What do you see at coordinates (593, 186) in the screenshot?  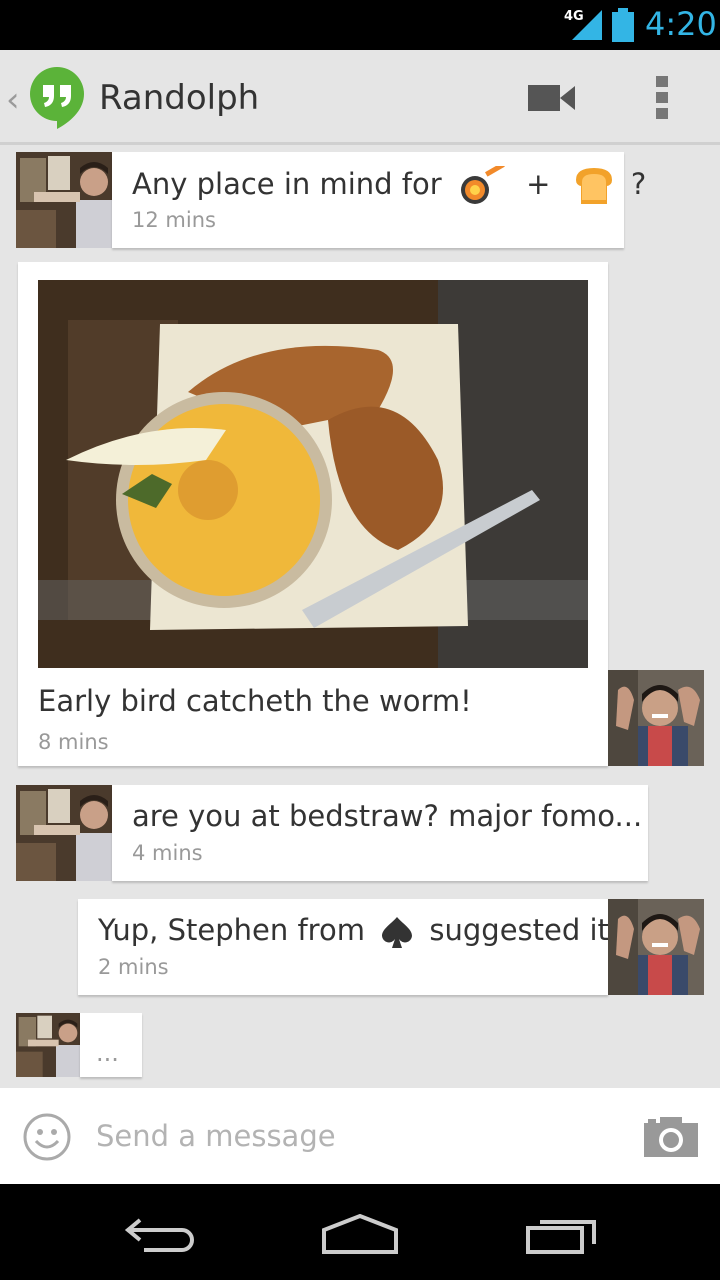 I see `toast-icon` at bounding box center [593, 186].